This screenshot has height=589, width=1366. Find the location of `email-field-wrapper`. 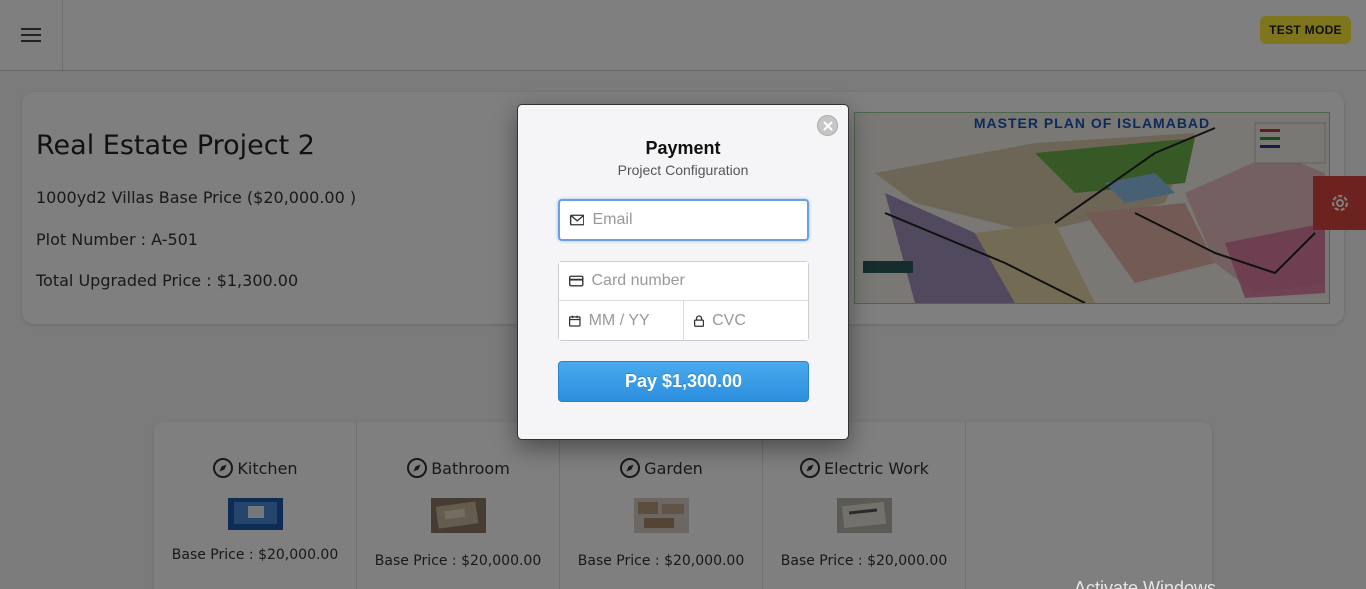

email-field-wrapper is located at coordinates (683, 220).